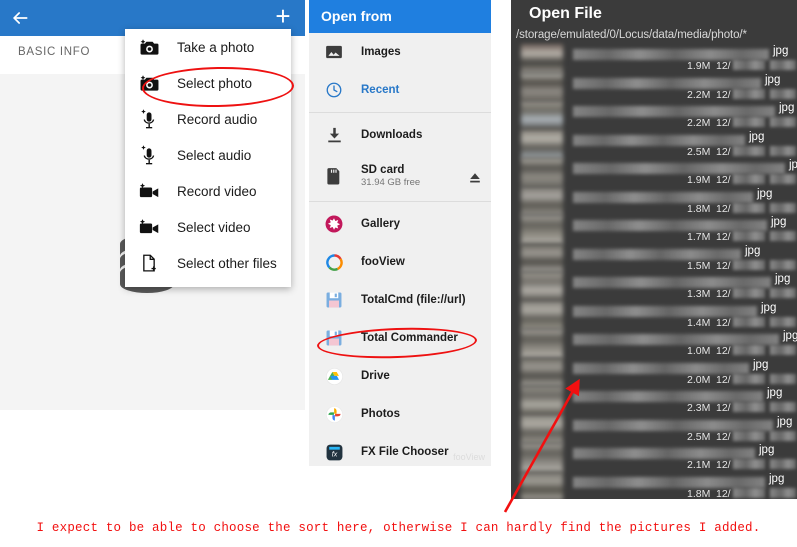  Describe the element at coordinates (699, 265) in the screenshot. I see `file-size: 1.5M` at that location.